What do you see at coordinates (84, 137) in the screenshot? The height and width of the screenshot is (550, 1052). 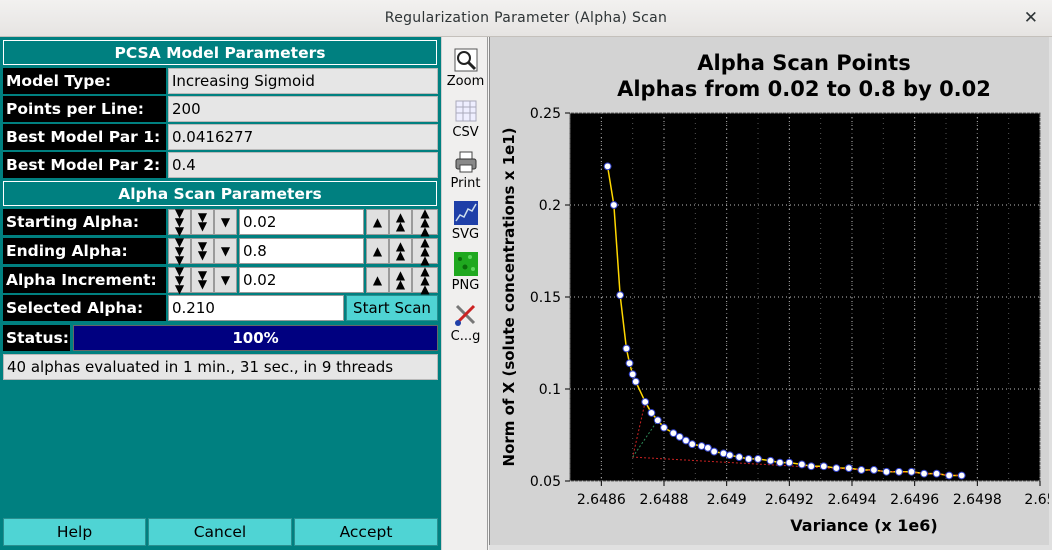 I see `best-model-par1-label: Best Model Par 1:` at bounding box center [84, 137].